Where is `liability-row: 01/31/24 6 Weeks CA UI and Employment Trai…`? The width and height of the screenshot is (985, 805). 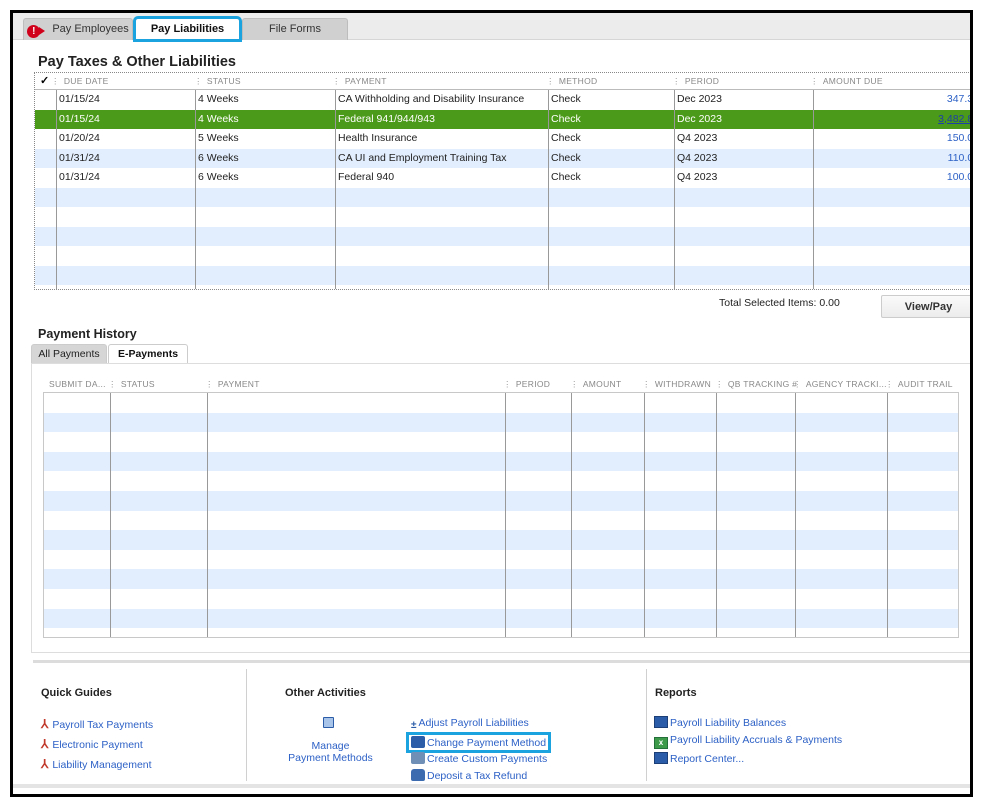
liability-row: 01/31/24 6 Weeks CA UI and Employment Trai… is located at coordinates (502, 158).